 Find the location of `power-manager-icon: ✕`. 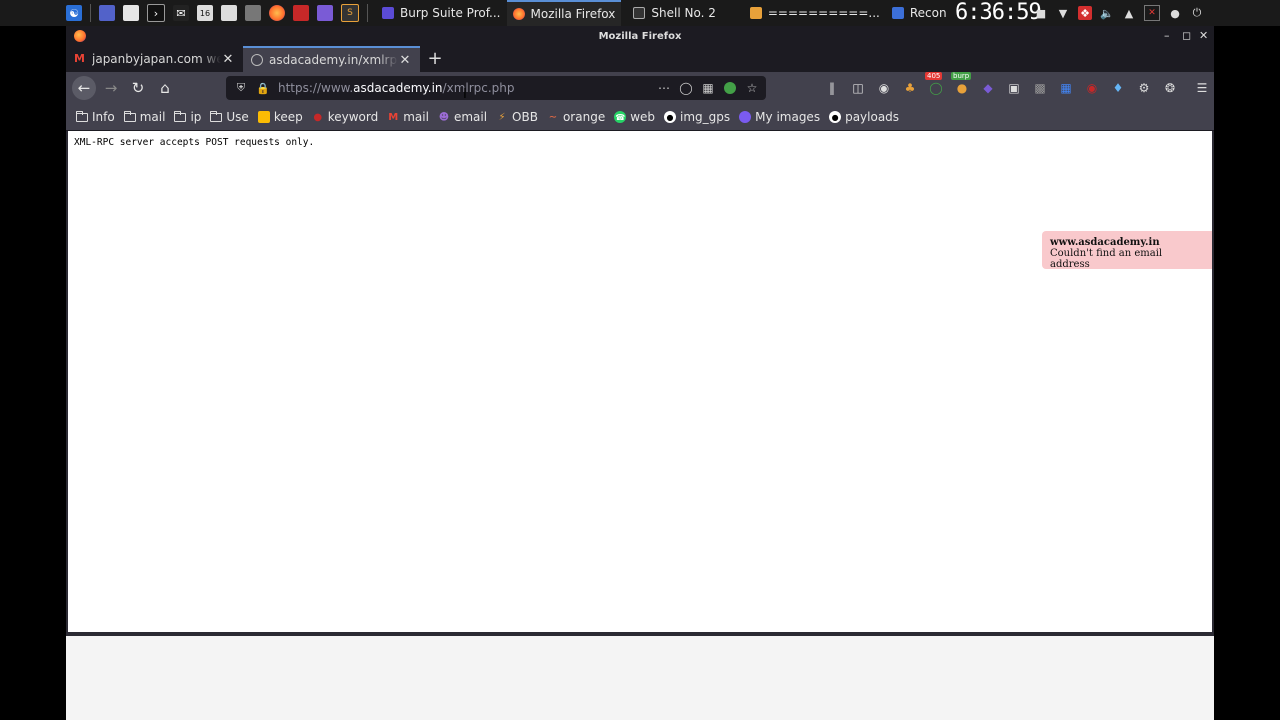

power-manager-icon: ✕ is located at coordinates (1152, 13).